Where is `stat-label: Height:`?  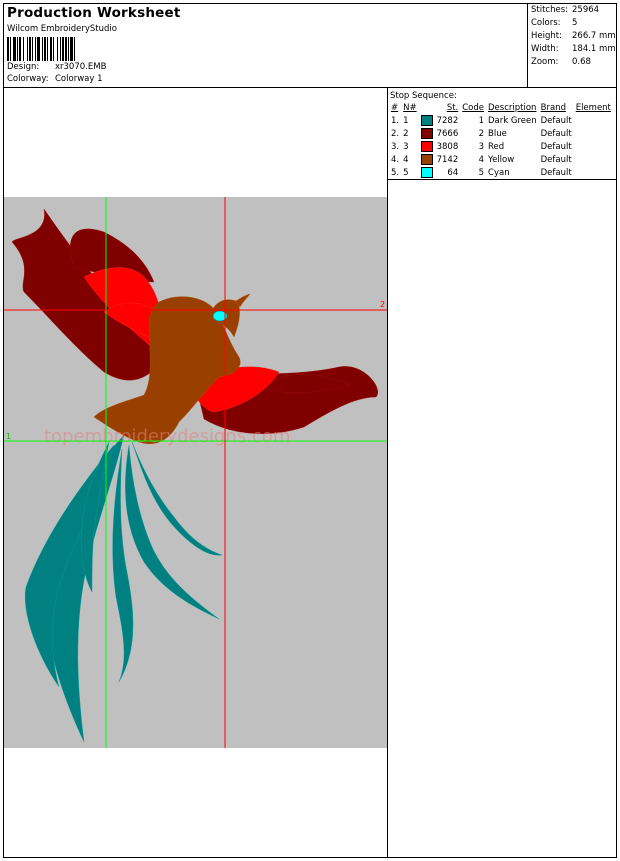
stat-label: Height: is located at coordinates (546, 36).